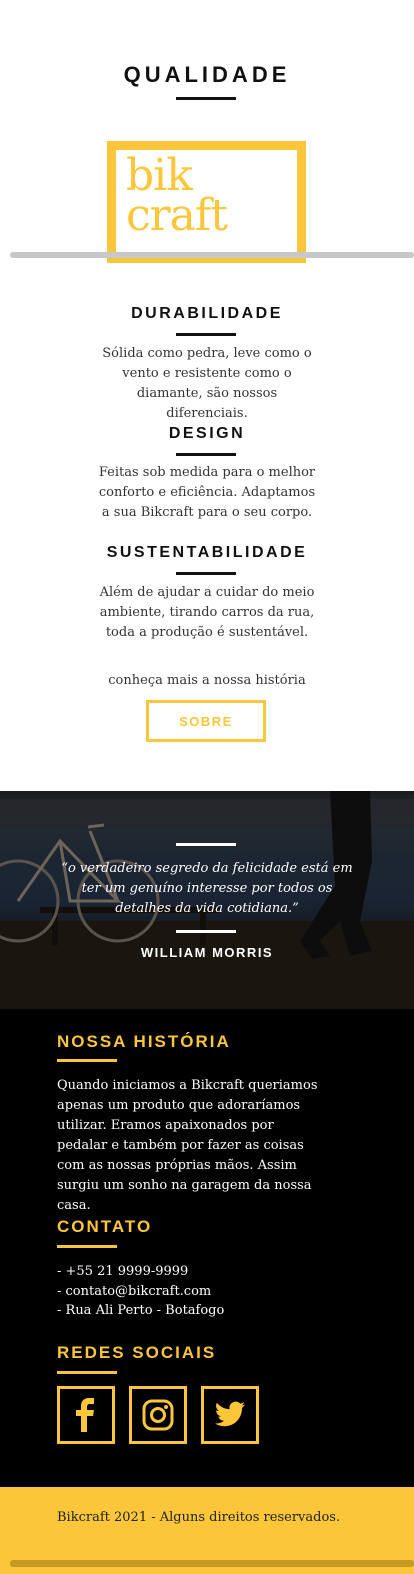 This screenshot has height=1574, width=414. Describe the element at coordinates (105, 1226) in the screenshot. I see `contact-title: CONTATO` at that location.